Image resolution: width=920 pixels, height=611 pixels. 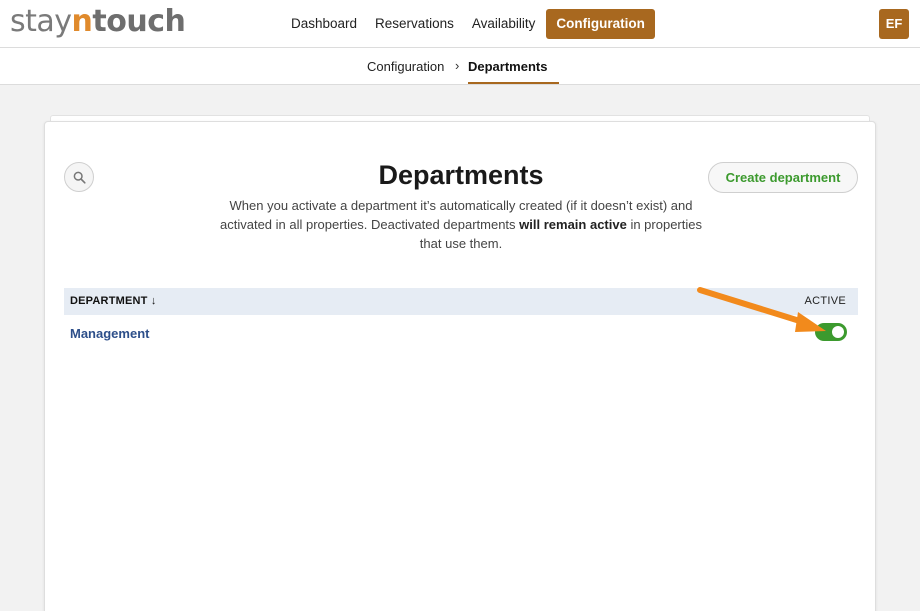 I want to click on nav-item-reservations: Reservations, so click(x=414, y=24).